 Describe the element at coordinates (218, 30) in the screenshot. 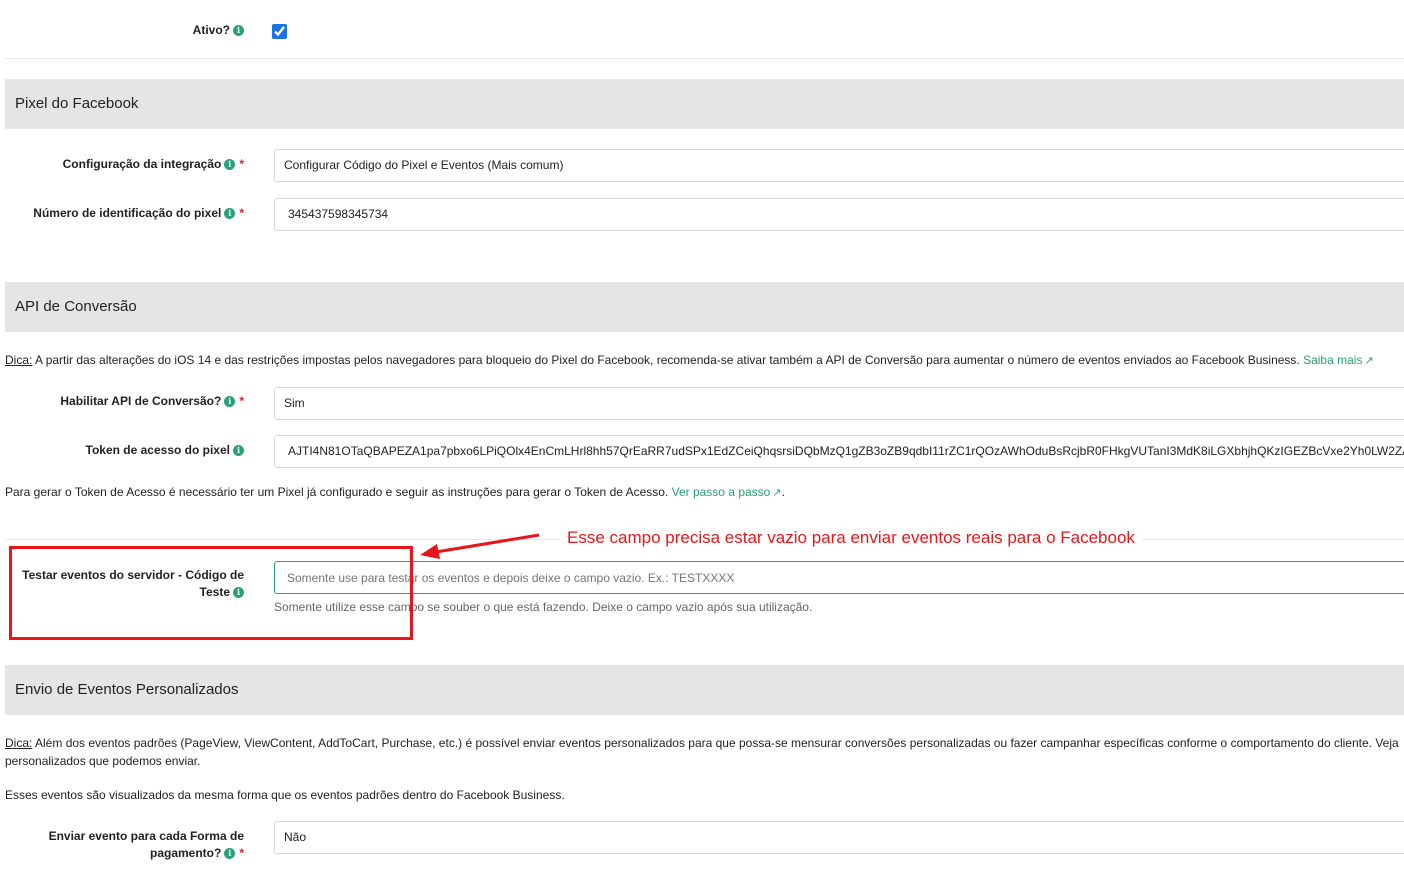

I see `active-label: Ativo? i` at that location.